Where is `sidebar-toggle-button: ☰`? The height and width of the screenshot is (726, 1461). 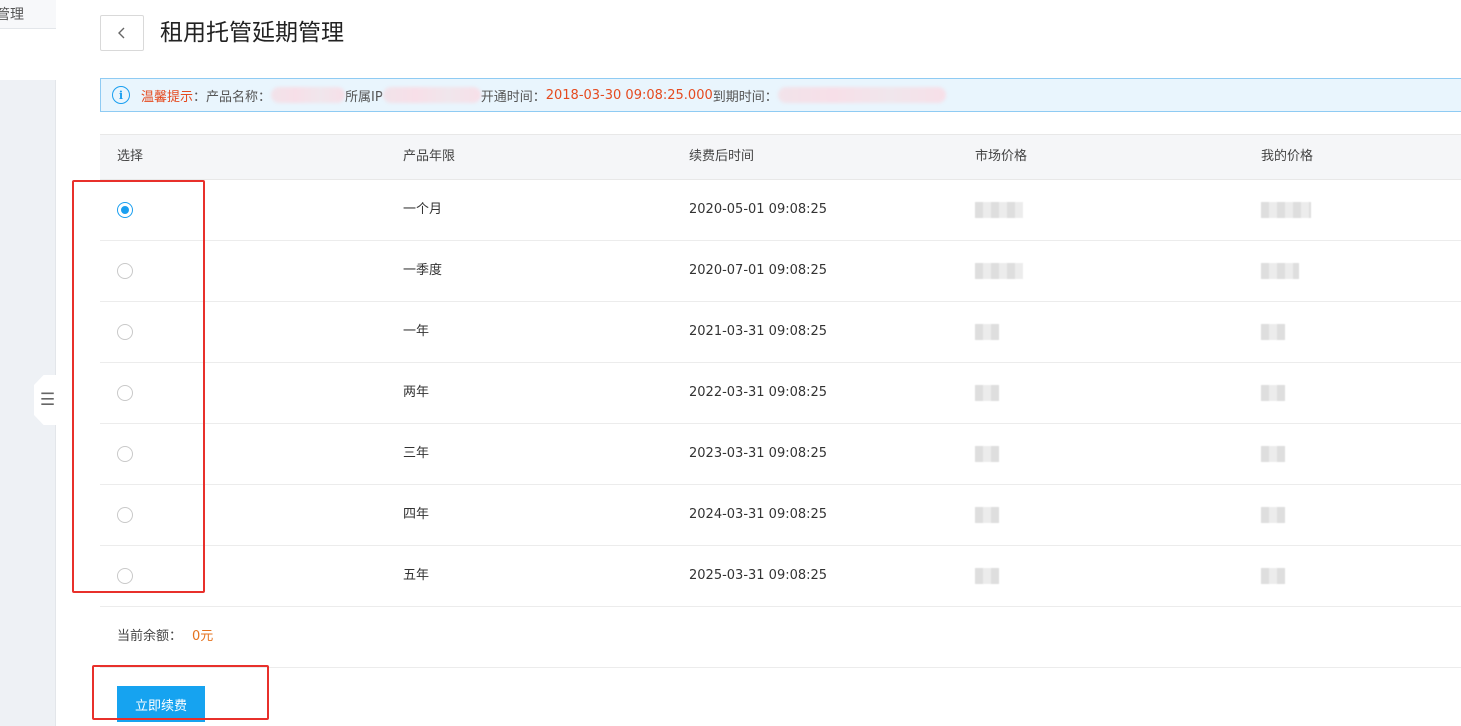 sidebar-toggle-button: ☰ is located at coordinates (46, 400).